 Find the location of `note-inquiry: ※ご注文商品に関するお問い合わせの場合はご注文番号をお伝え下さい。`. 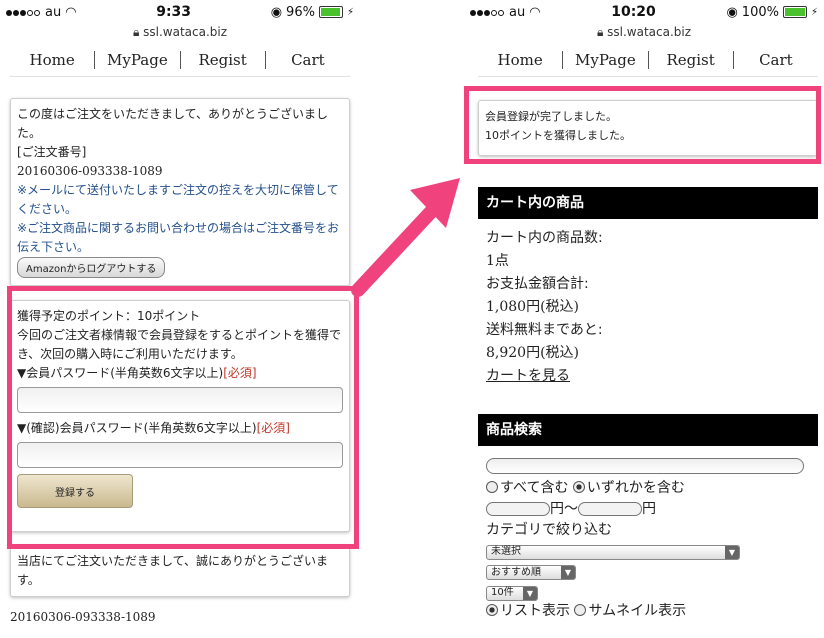

note-inquiry: ※ご注文商品に関するお問い合わせの場合はご注文番号をお伝え下さい。 is located at coordinates (178, 237).